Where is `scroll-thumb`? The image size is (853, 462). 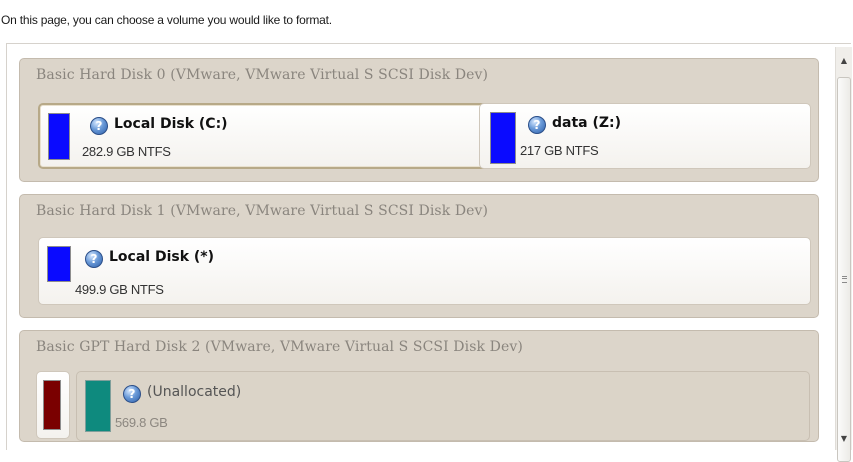
scroll-thumb is located at coordinates (844, 269).